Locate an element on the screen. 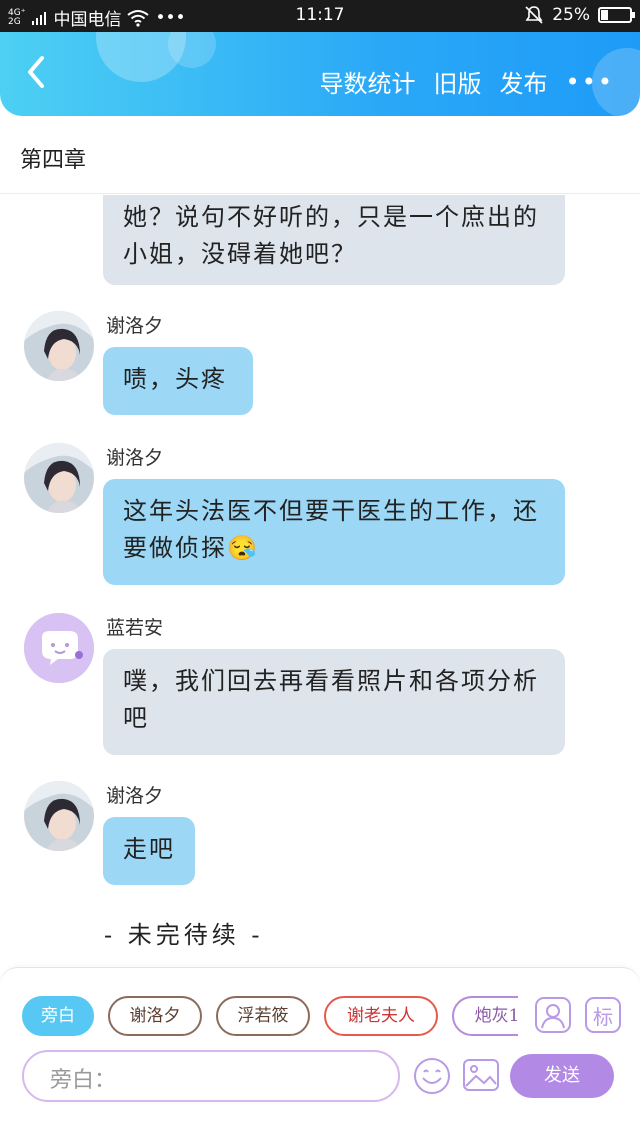 This screenshot has width=640, height=1138. mark-icon: 标 is located at coordinates (603, 1015).